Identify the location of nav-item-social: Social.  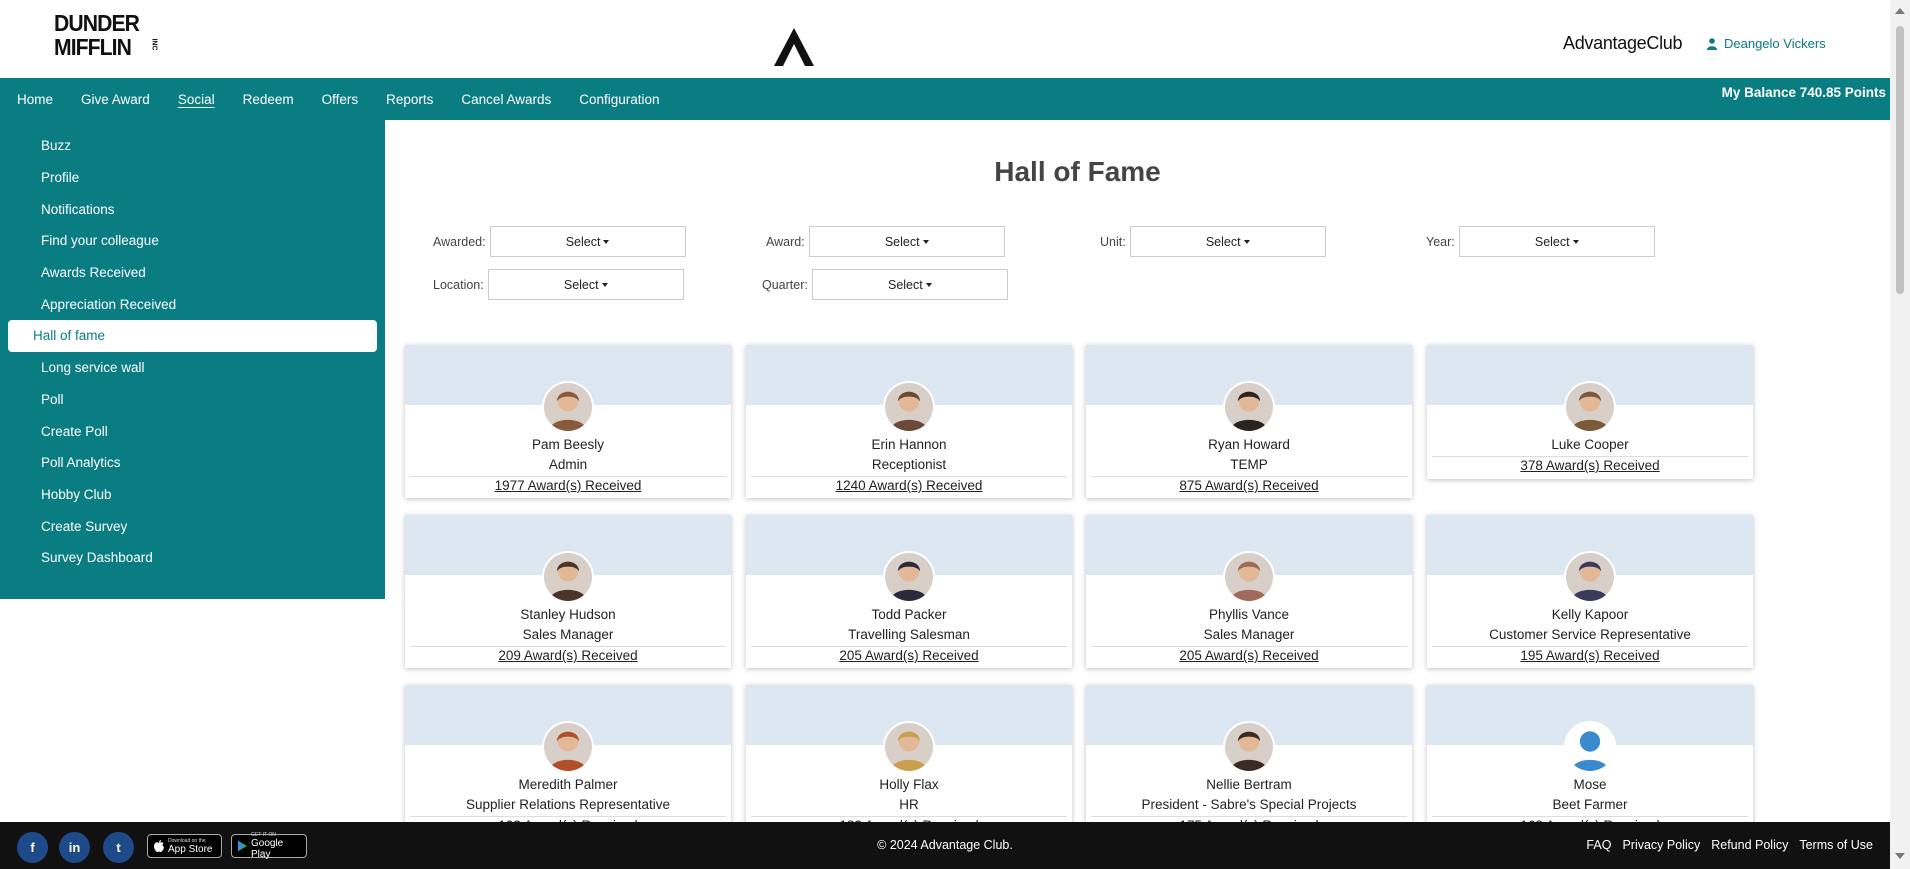
(196, 99).